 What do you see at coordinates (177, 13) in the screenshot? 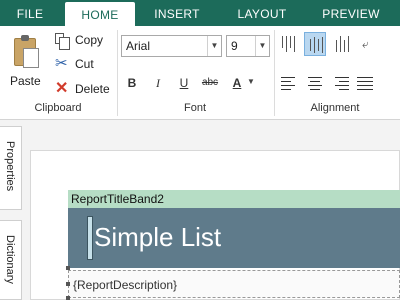
I see `tab-insert: INSERT` at bounding box center [177, 13].